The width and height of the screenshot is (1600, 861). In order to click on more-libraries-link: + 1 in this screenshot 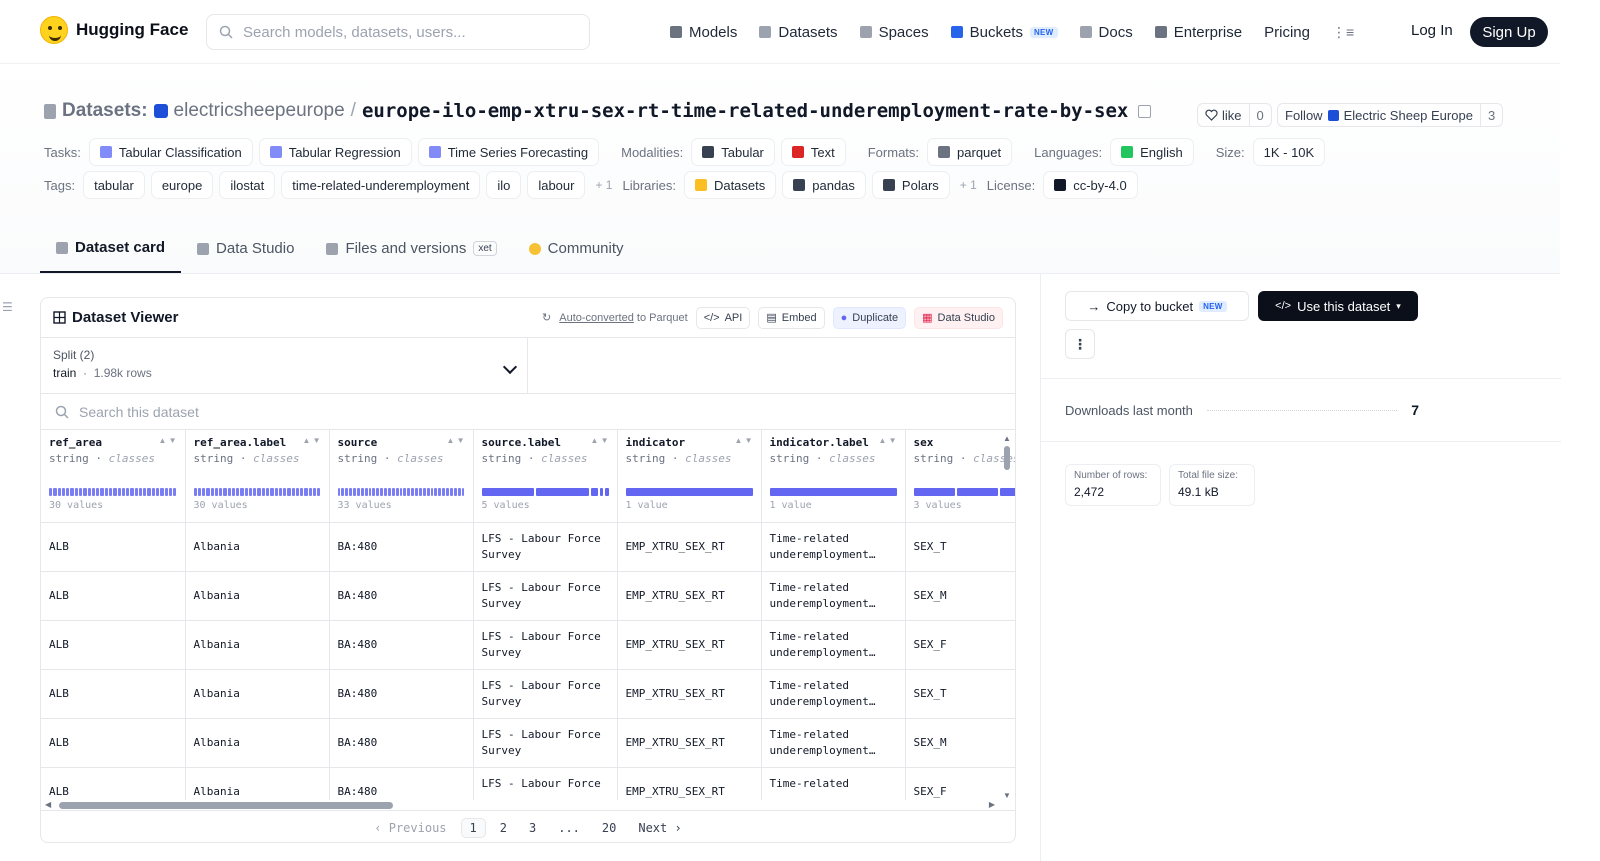, I will do `click(968, 185)`.